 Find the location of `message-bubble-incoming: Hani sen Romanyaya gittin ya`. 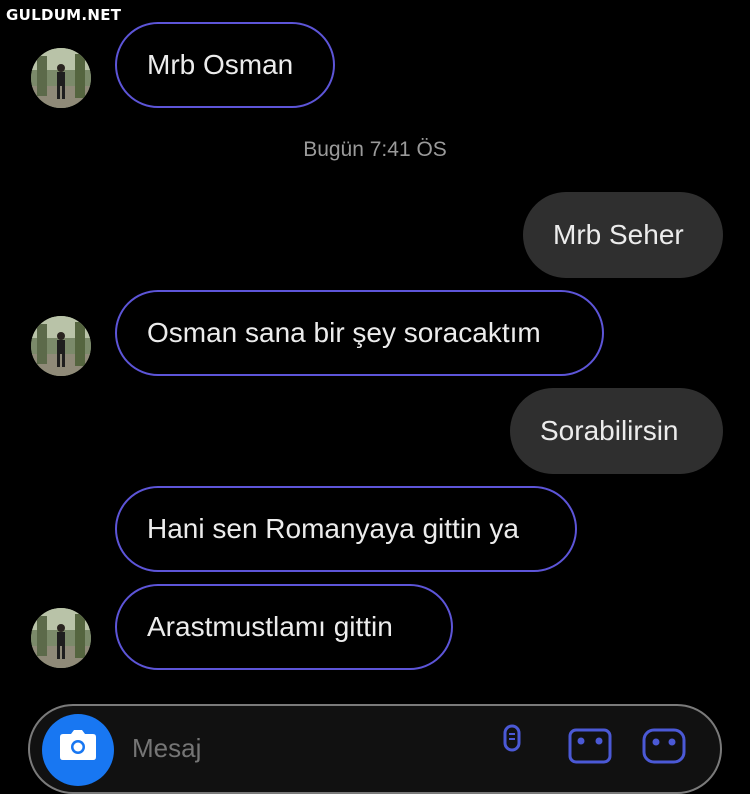

message-bubble-incoming: Hani sen Romanyaya gittin ya is located at coordinates (346, 529).